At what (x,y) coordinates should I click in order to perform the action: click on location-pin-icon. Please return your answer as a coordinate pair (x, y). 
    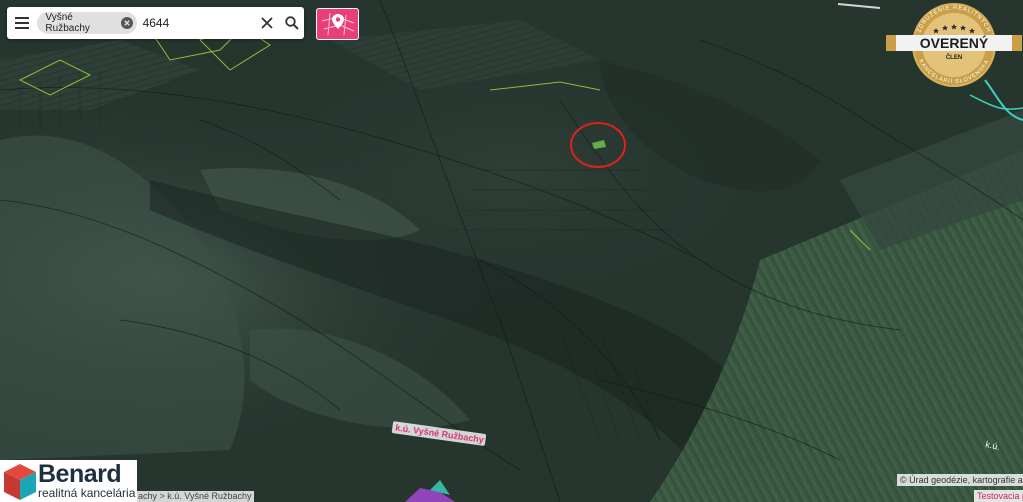
    Looking at the image, I should click on (337, 24).